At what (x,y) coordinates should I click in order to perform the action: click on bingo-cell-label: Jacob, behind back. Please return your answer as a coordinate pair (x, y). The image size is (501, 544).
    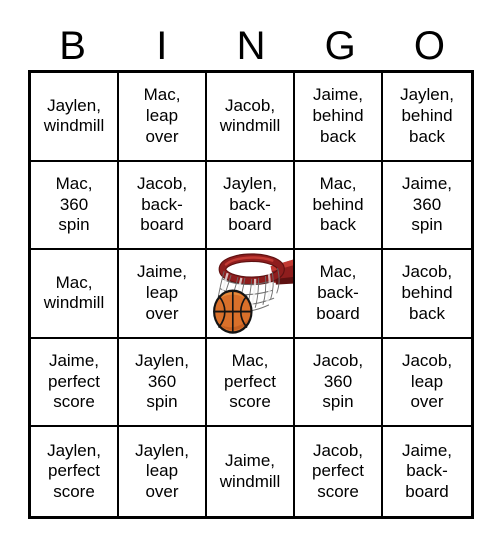
    Looking at the image, I should click on (427, 292).